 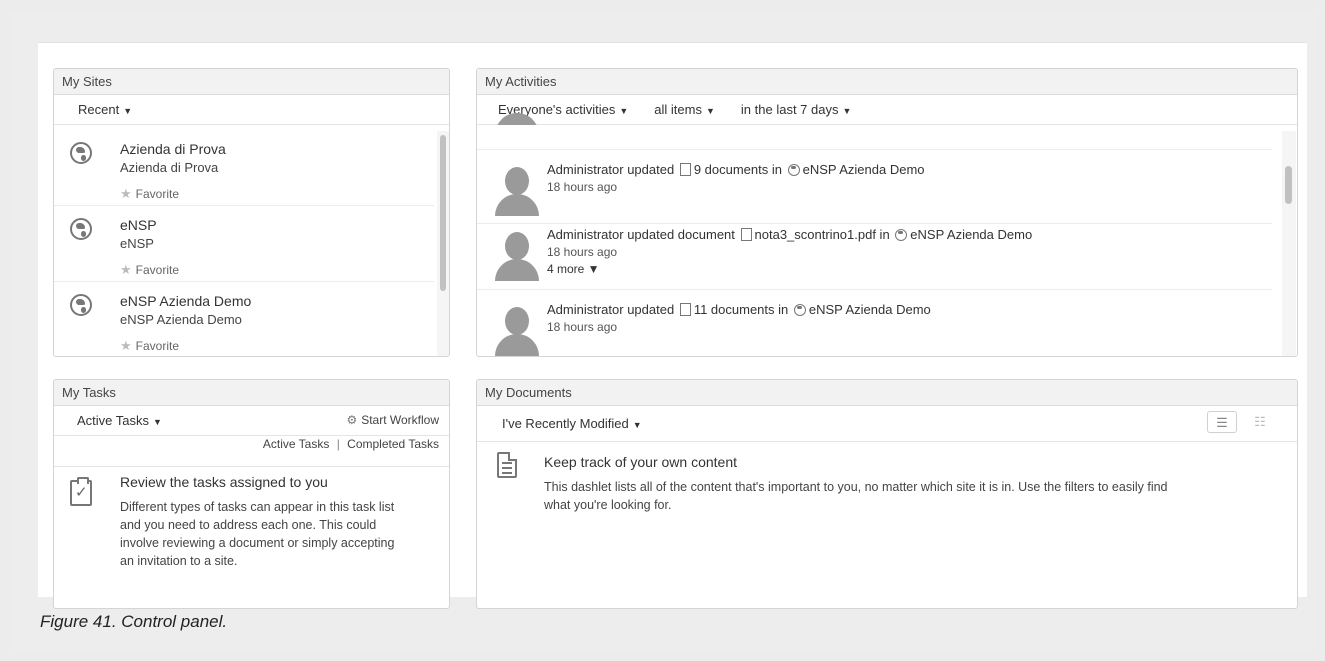 What do you see at coordinates (573, 269) in the screenshot?
I see `more-toggle: 4 more ▼` at bounding box center [573, 269].